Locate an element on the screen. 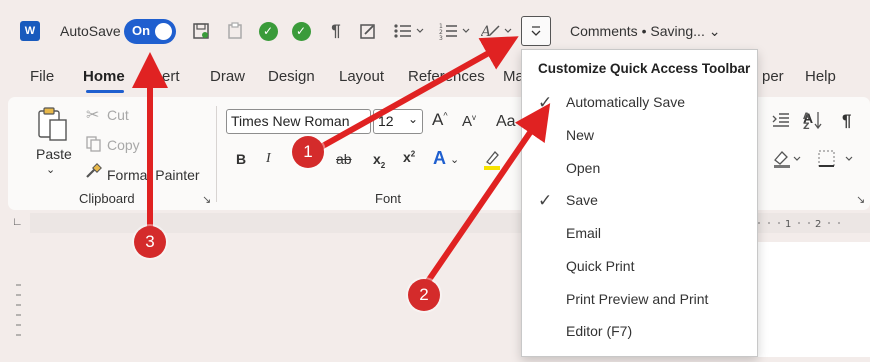 This screenshot has width=870, height=362. annotation-badge-2: 2 is located at coordinates (424, 295).